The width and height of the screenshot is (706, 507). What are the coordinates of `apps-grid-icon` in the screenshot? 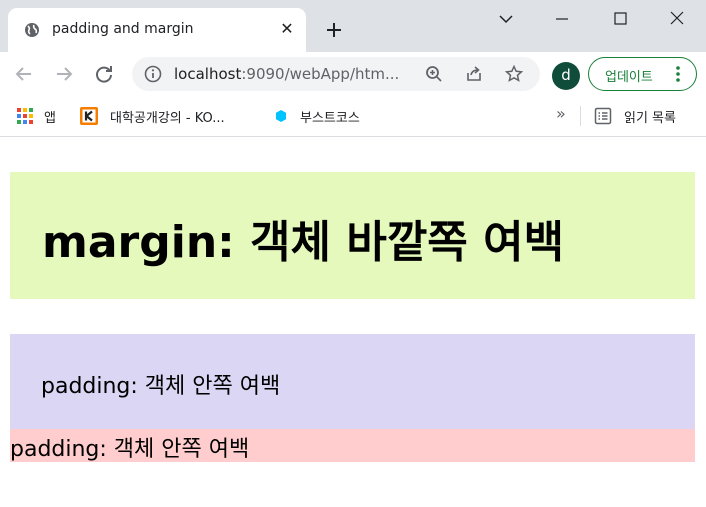 It's located at (25, 116).